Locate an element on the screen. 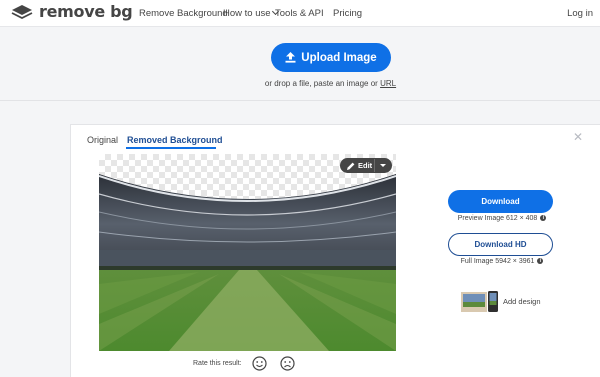  add-design-link: Add design is located at coordinates (522, 301).